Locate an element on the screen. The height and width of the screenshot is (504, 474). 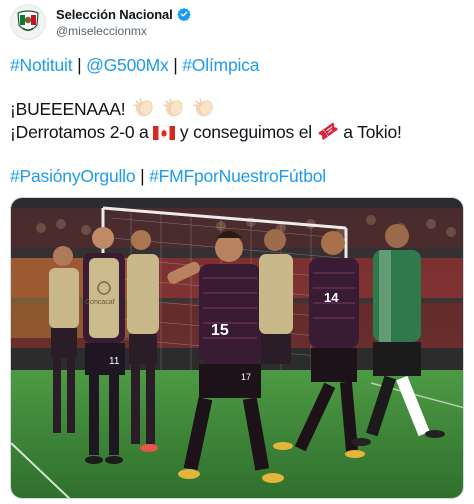
jersey-number: 15 is located at coordinates (220, 330).